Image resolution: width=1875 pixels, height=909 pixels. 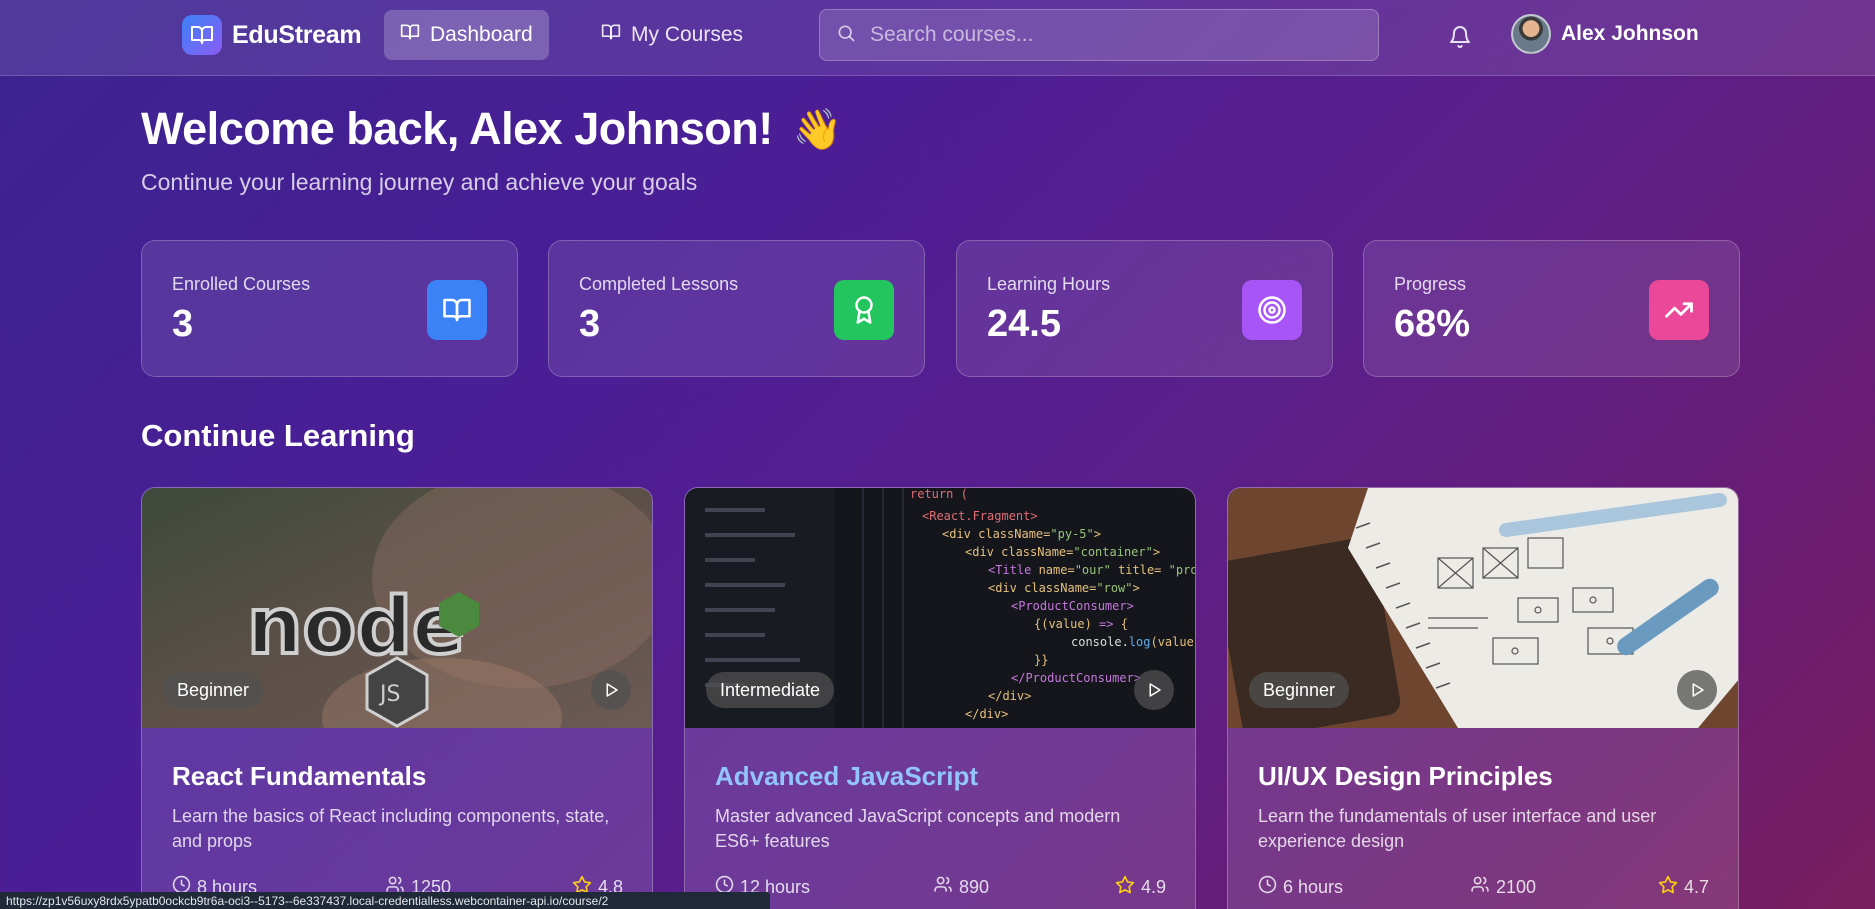 What do you see at coordinates (481, 34) in the screenshot?
I see `tab-dashboard-label: Dashboard` at bounding box center [481, 34].